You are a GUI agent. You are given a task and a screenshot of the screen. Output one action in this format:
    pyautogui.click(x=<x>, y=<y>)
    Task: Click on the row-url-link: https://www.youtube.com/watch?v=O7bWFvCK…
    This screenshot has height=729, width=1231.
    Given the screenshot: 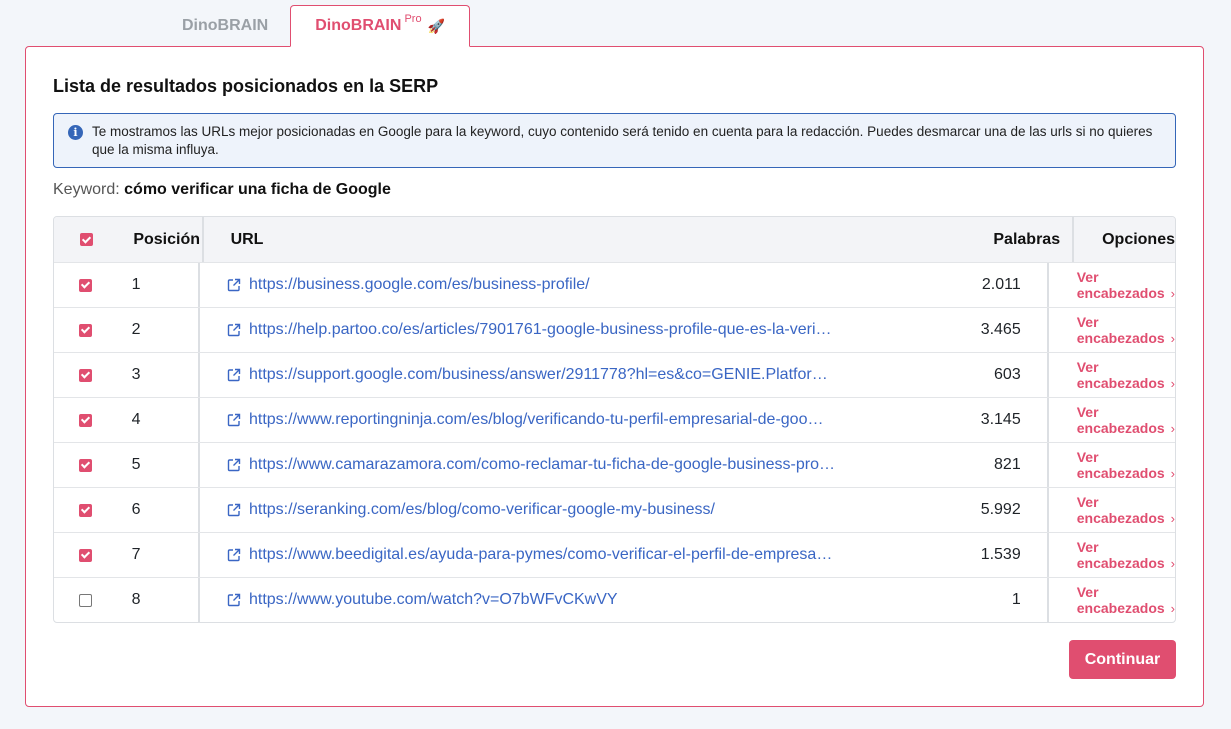 What is the action you would take?
    pyautogui.click(x=422, y=600)
    